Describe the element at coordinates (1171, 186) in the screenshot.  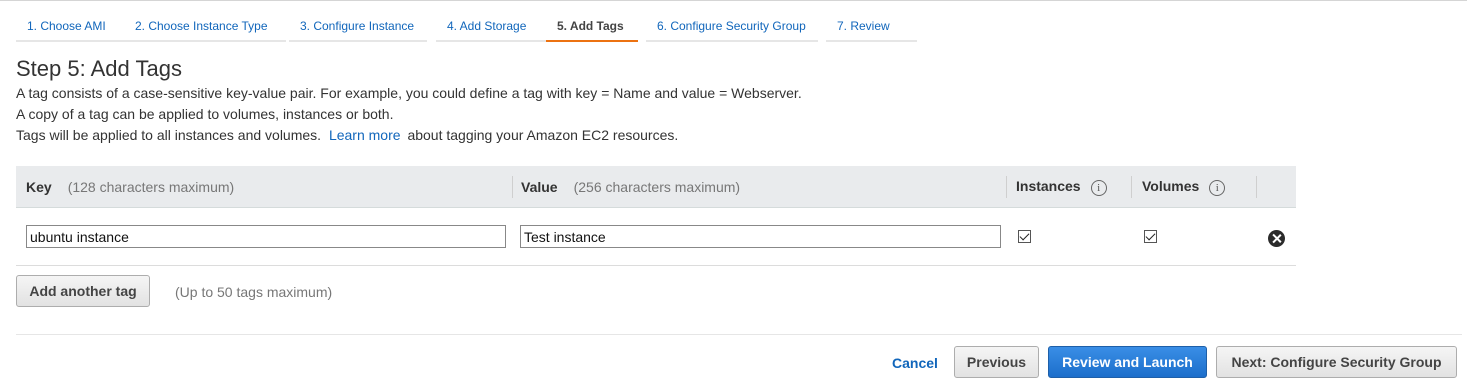
I see `volumes-header-label: Volumes` at that location.